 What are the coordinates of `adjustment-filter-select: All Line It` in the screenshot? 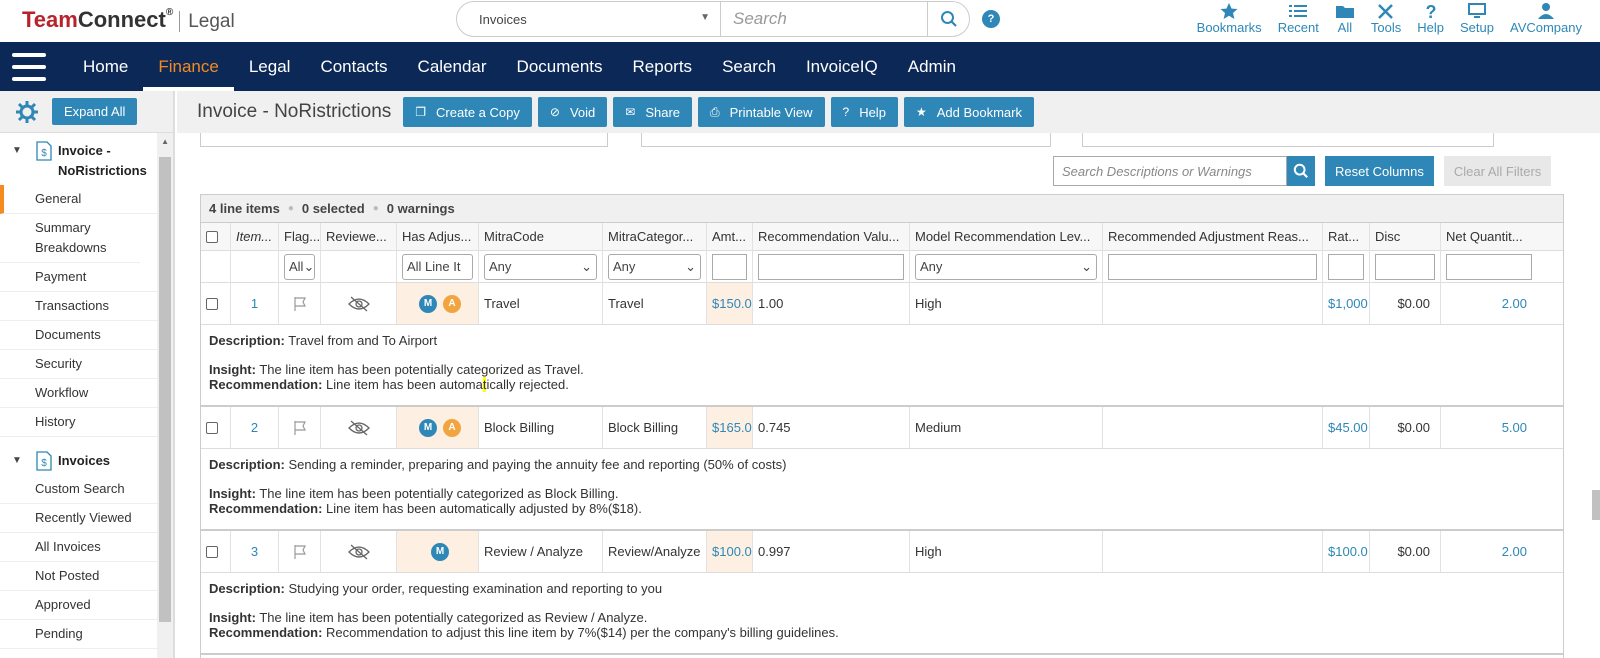 It's located at (437, 266).